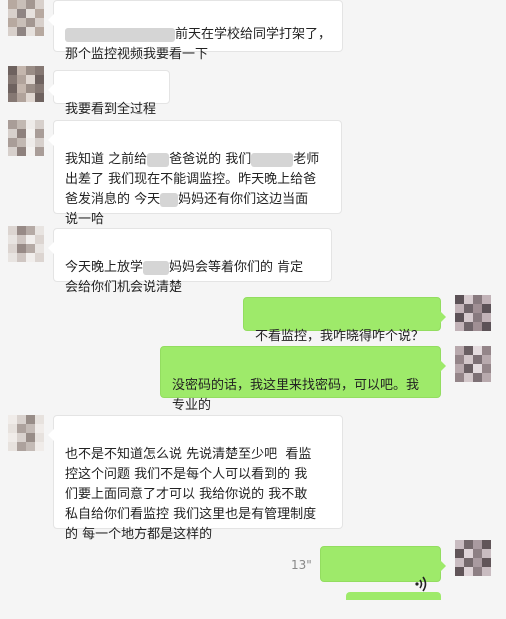  What do you see at coordinates (303, 379) in the screenshot?
I see `message-bubble: 没密码的话，我这里来找密码，可以吧。我 专业的` at bounding box center [303, 379].